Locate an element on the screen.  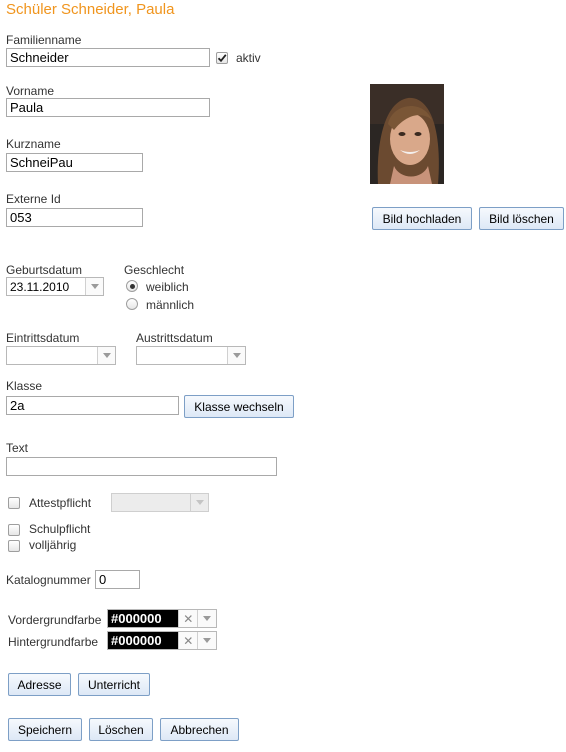
hintergrundfarbe-picker: #000000 ✕ is located at coordinates (162, 640).